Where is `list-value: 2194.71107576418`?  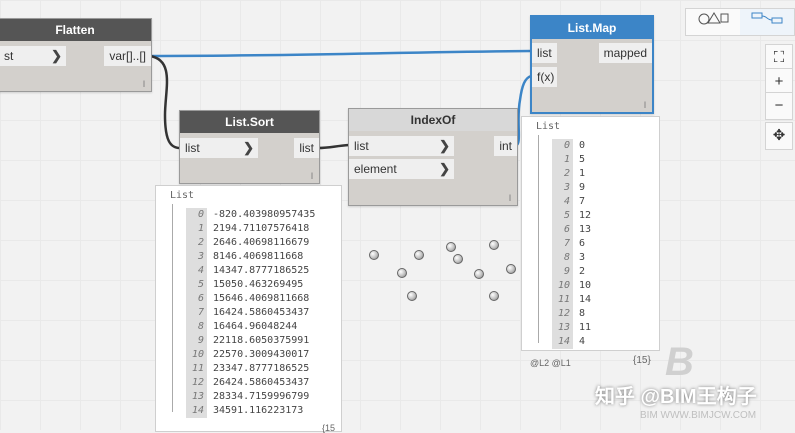 list-value: 2194.71107576418 is located at coordinates (261, 228).